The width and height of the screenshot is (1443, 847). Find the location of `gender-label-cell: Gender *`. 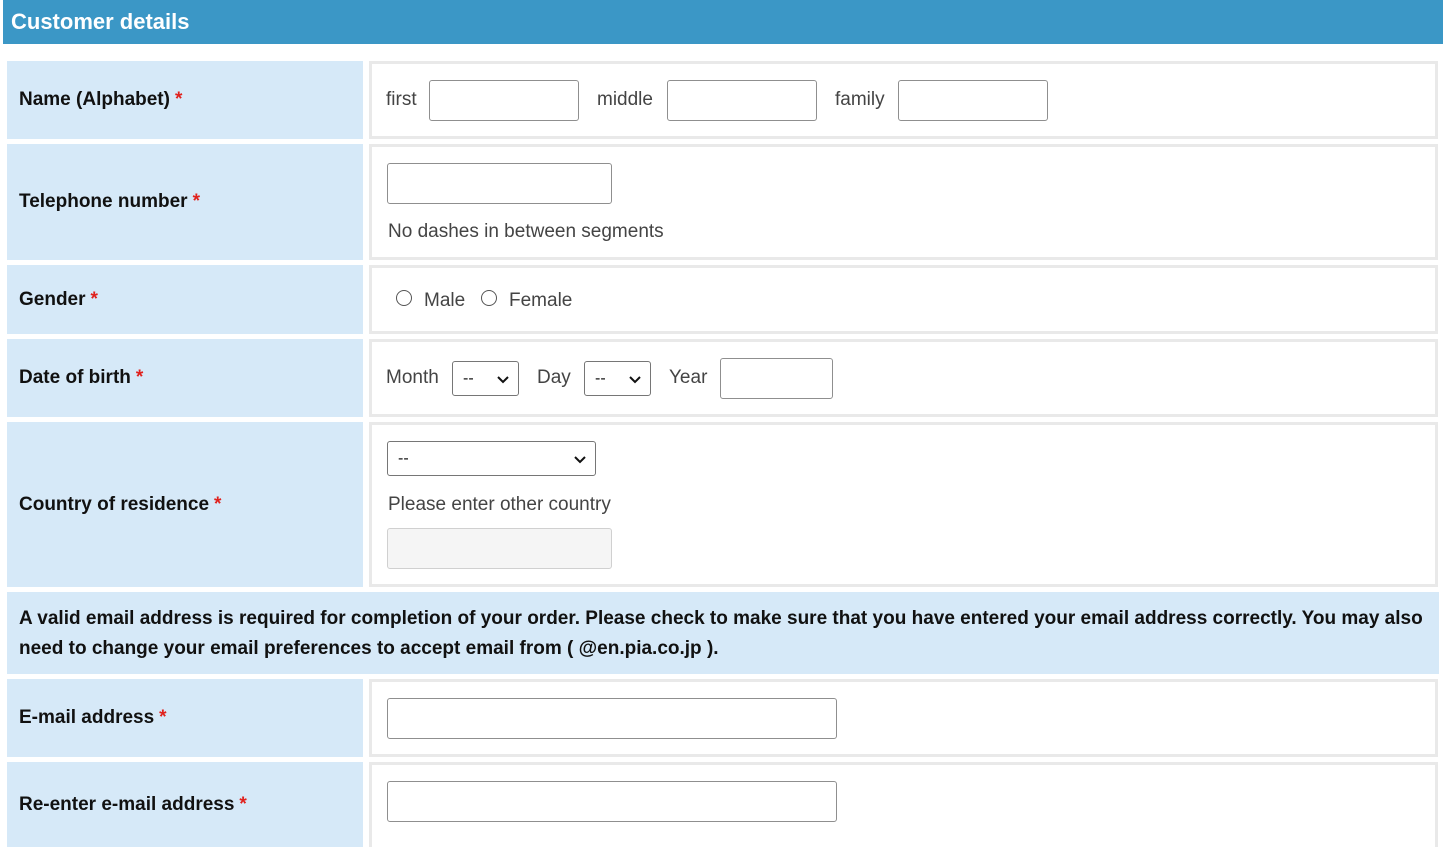

gender-label-cell: Gender * is located at coordinates (185, 299).